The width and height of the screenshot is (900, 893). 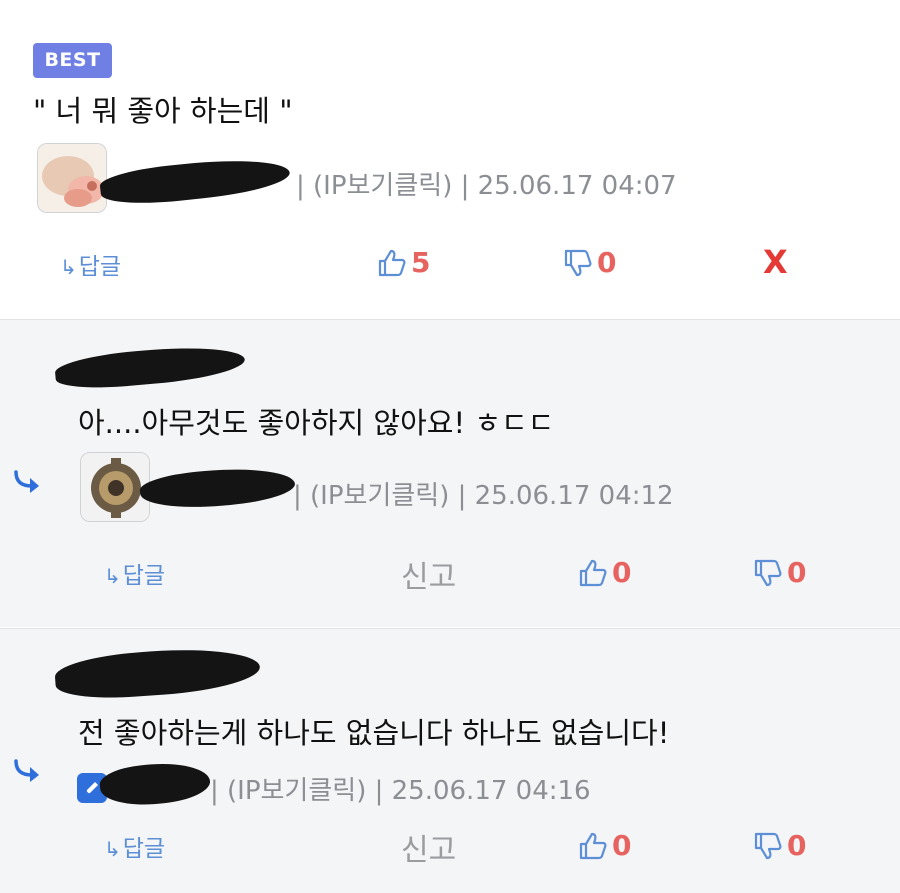 I want to click on upvote-button: 5, so click(x=403, y=262).